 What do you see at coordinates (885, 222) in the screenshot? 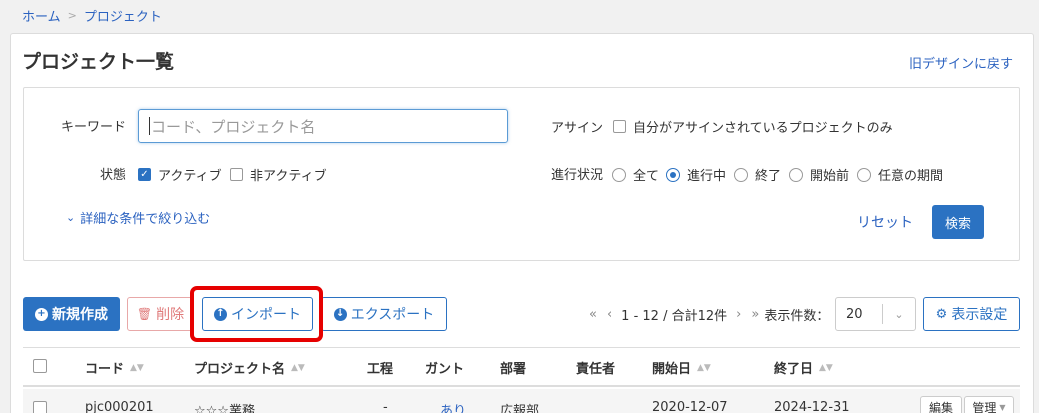
I see `reset-link: リセット` at bounding box center [885, 222].